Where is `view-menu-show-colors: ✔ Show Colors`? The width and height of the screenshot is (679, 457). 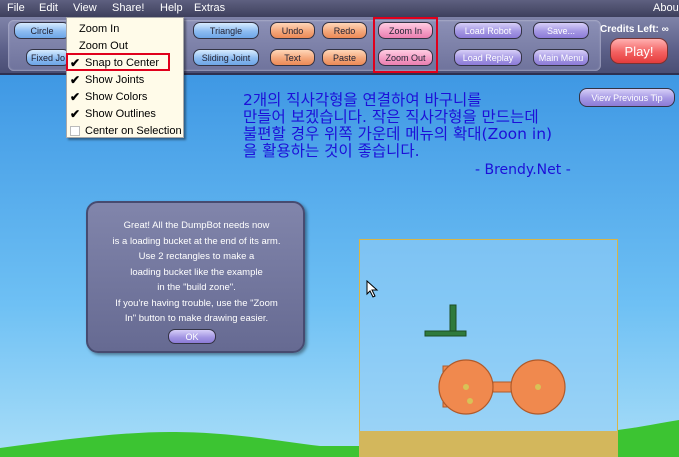
view-menu-show-colors: ✔ Show Colors is located at coordinates (126, 96).